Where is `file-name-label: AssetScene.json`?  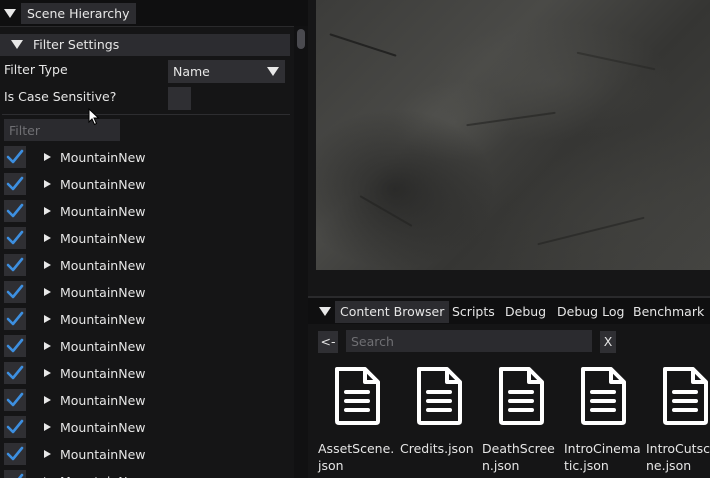
file-name-label: AssetScene.json is located at coordinates (356, 457).